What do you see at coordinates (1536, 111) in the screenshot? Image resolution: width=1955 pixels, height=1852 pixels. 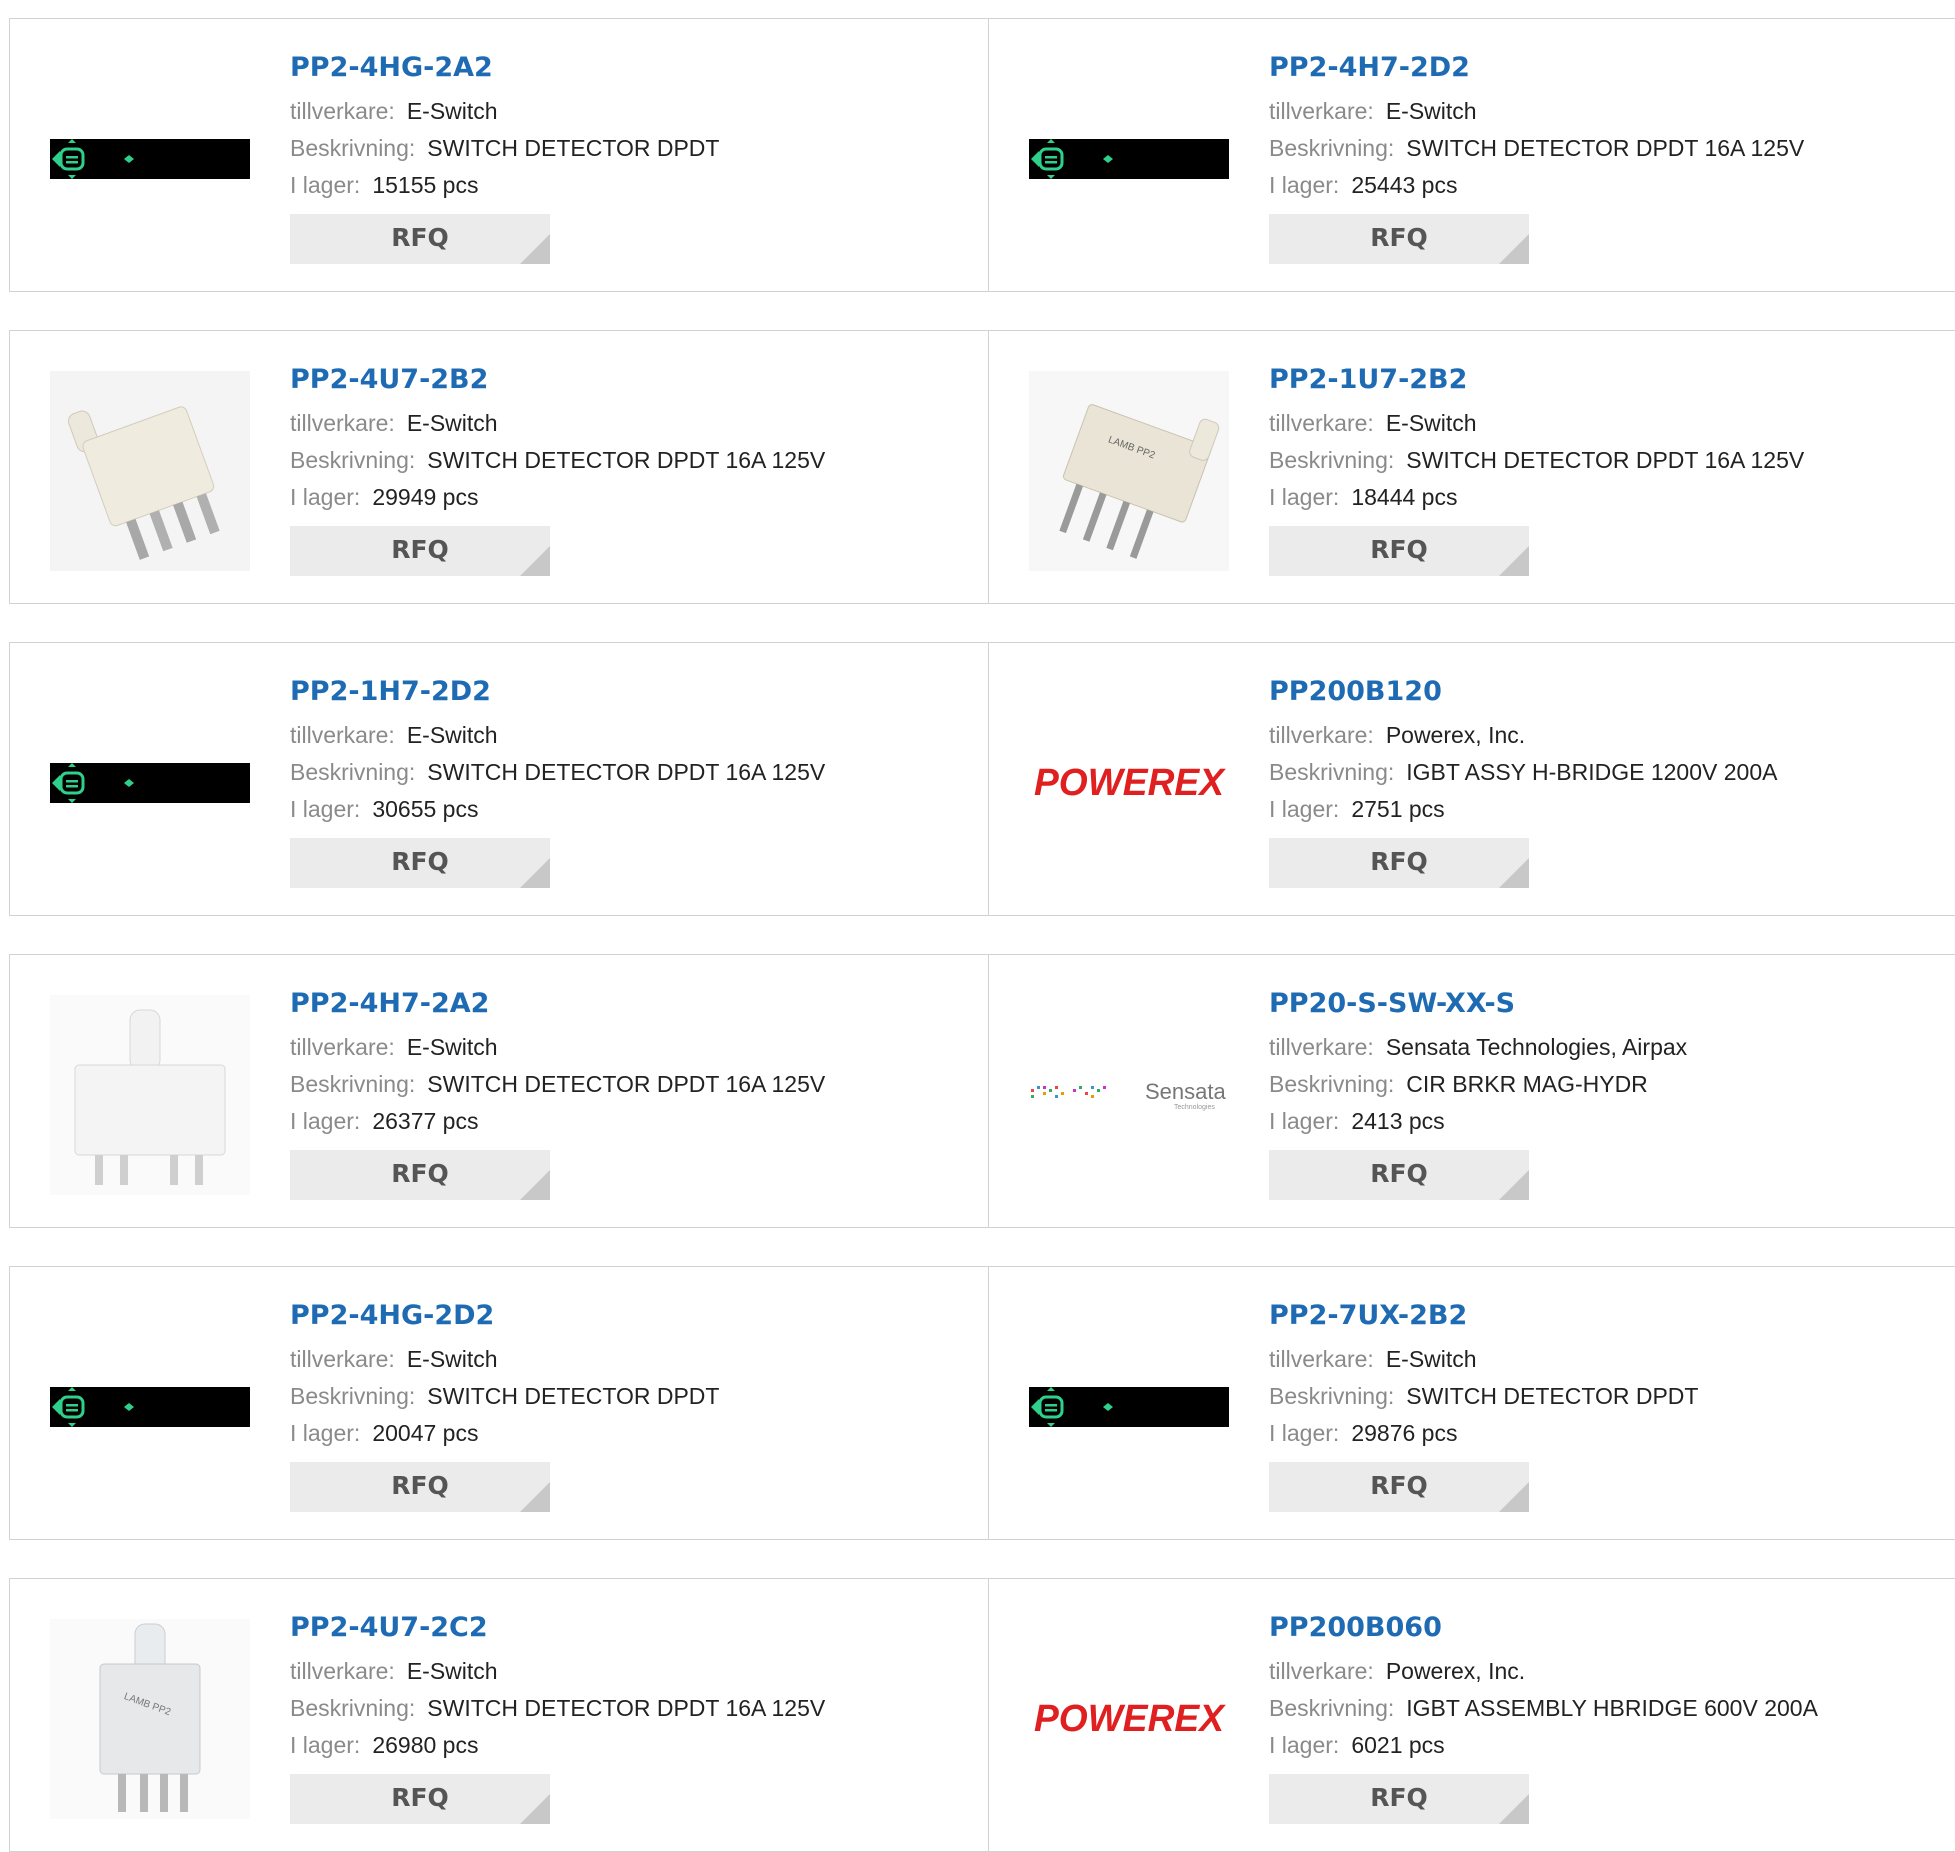 I see `manufacturer-line: tillverkare: E-Switch` at bounding box center [1536, 111].